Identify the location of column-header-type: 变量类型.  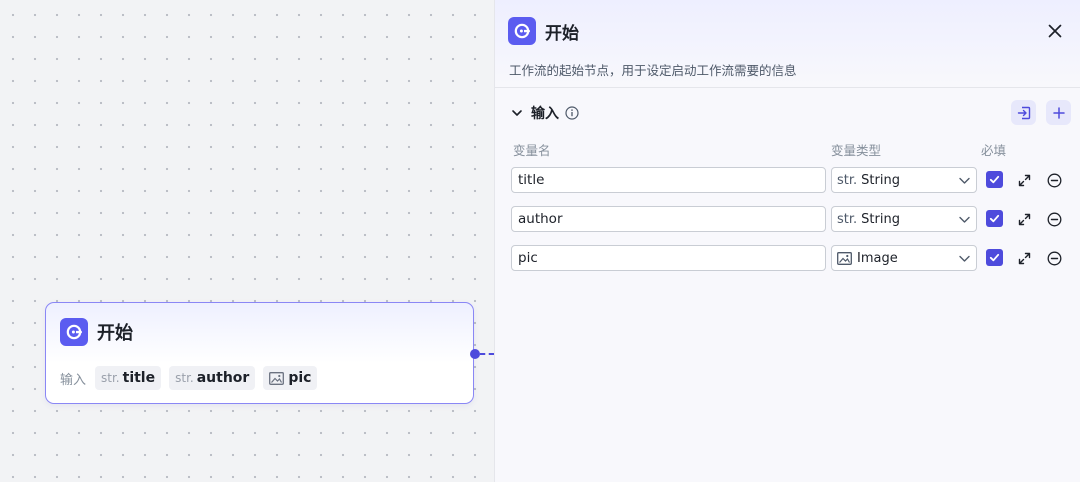
(856, 150).